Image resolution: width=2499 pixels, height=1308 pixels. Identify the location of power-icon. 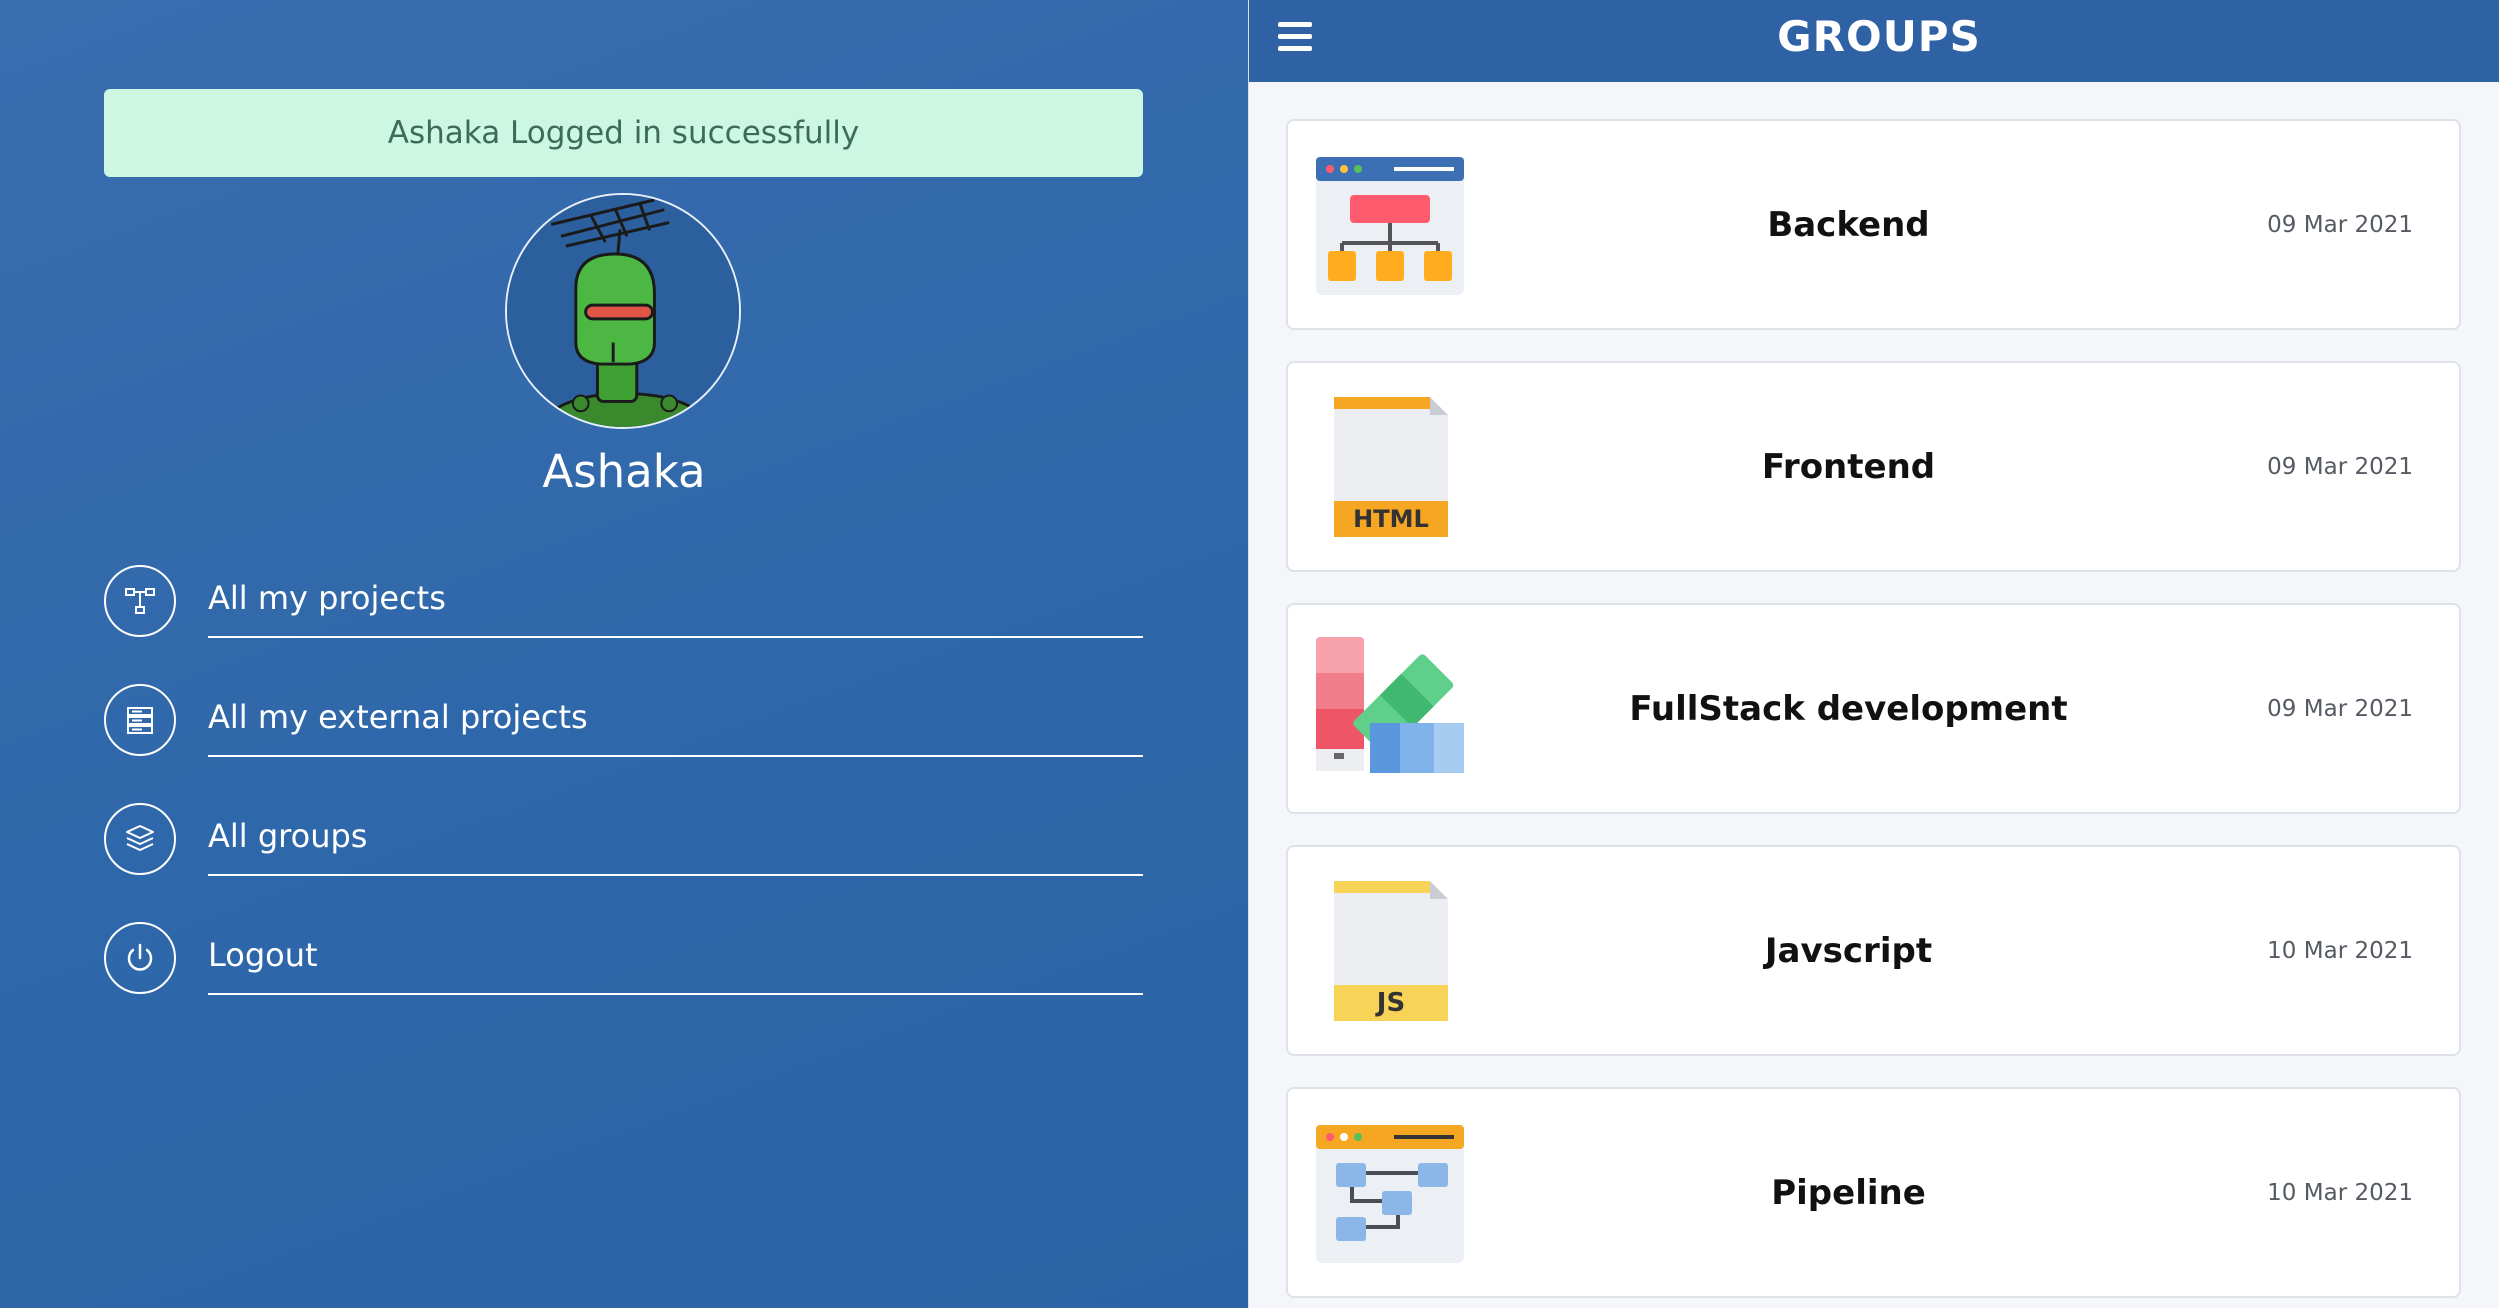
(140, 958).